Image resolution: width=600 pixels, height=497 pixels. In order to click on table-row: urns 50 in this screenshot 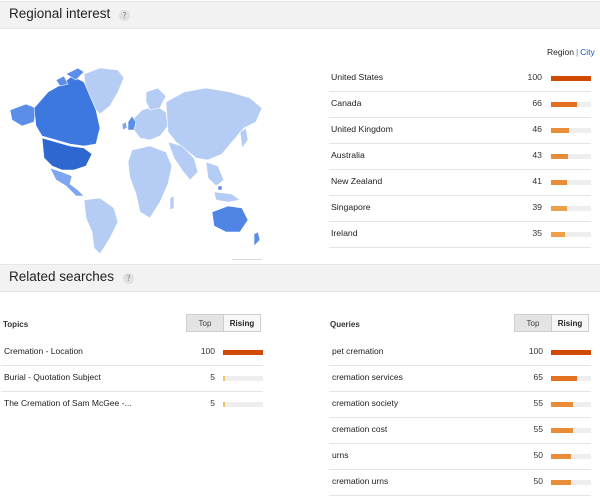, I will do `click(460, 457)`.